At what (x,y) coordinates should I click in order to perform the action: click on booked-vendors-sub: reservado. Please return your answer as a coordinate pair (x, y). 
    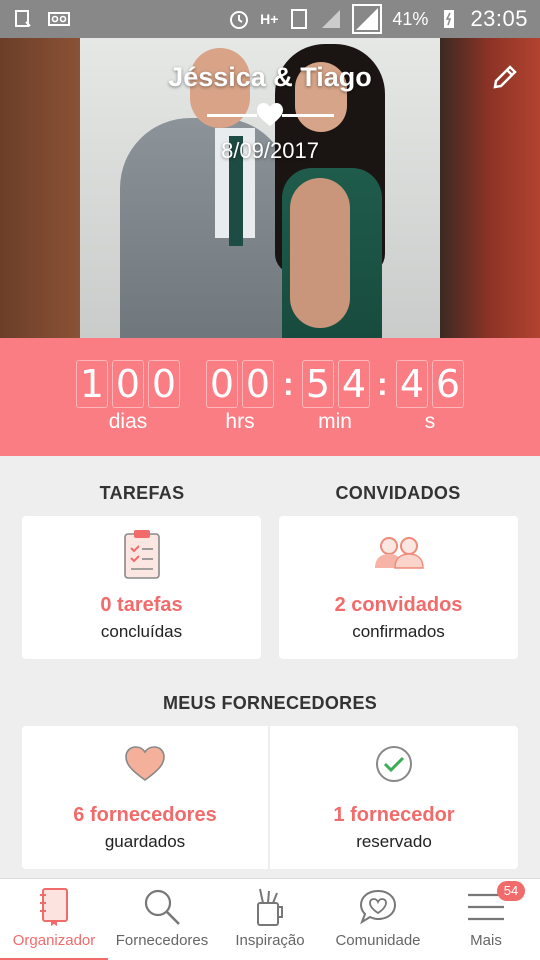
    Looking at the image, I should click on (394, 841).